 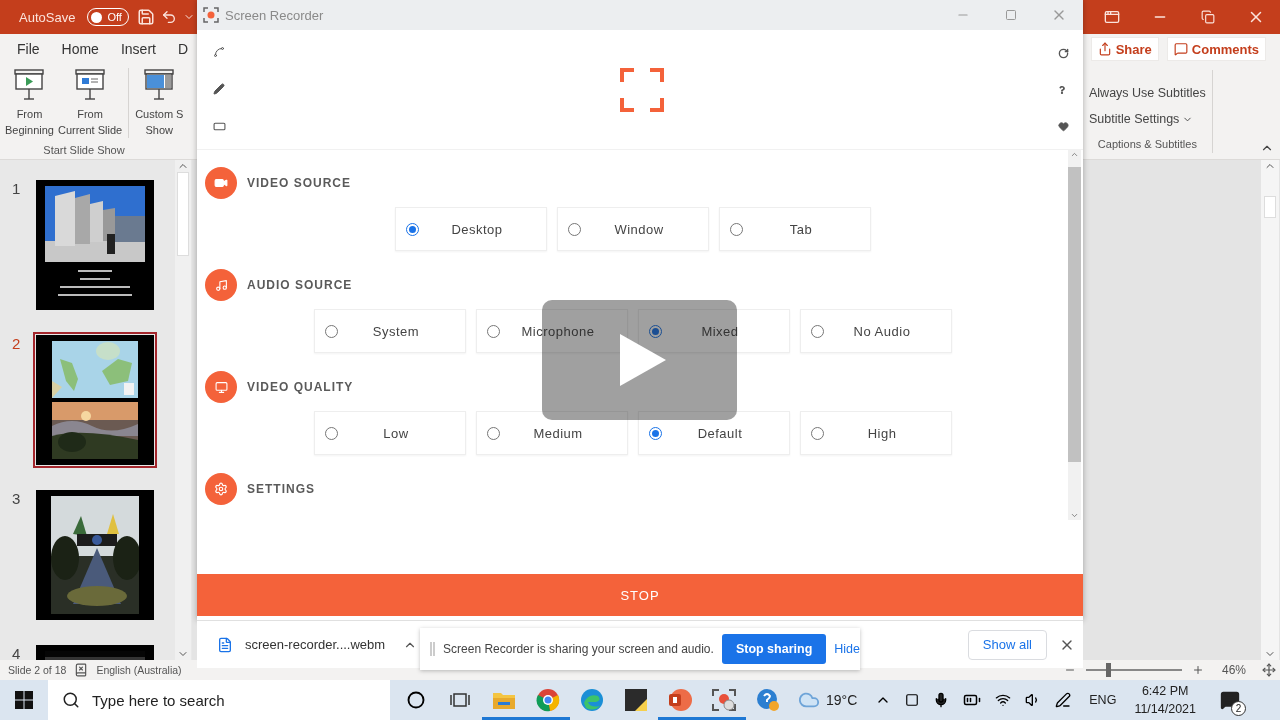 I want to click on download-item: screen-recorder....webm, so click(x=315, y=644).